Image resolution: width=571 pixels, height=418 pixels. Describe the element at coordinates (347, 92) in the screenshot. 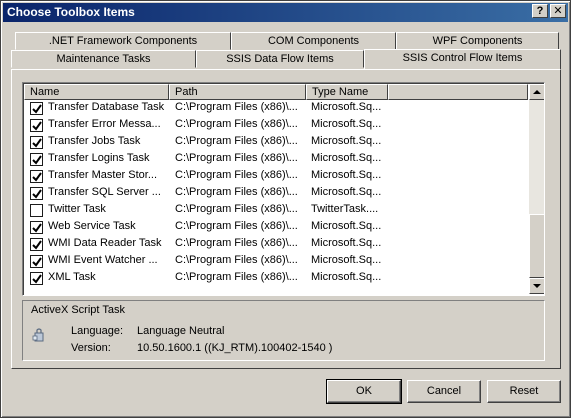

I see `column-header-type-name: Type Name` at that location.